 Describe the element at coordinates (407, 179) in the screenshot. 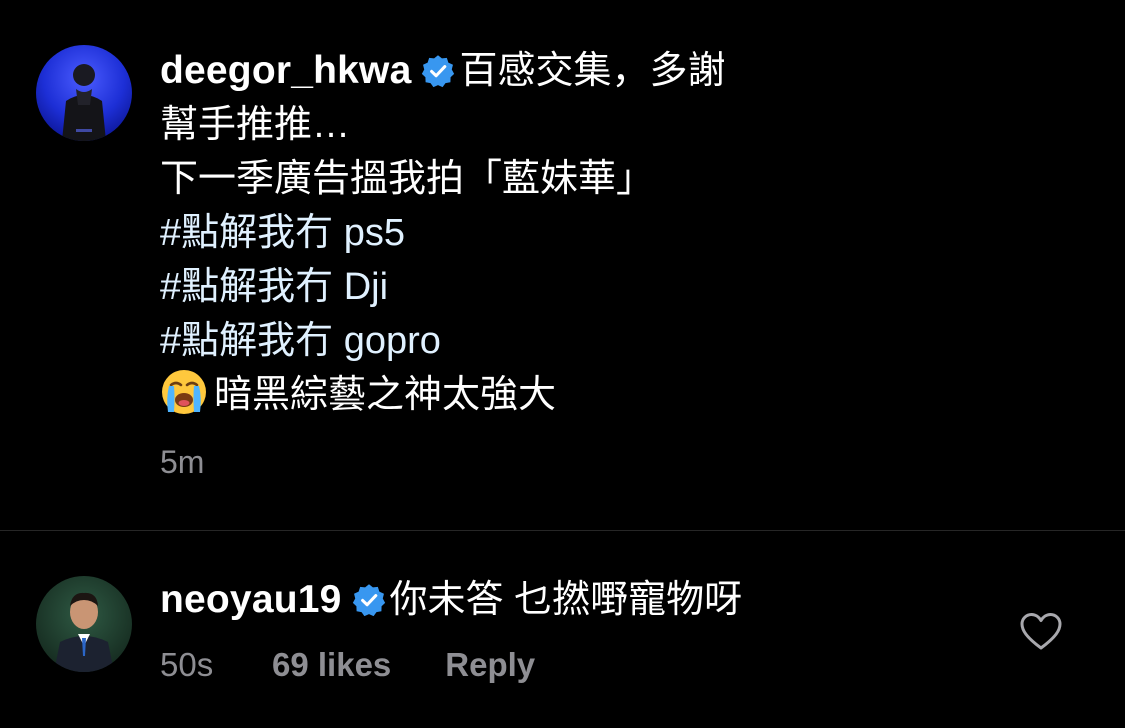

I see `caption-line: 下一季廣告搵我拍「藍妹華」` at that location.